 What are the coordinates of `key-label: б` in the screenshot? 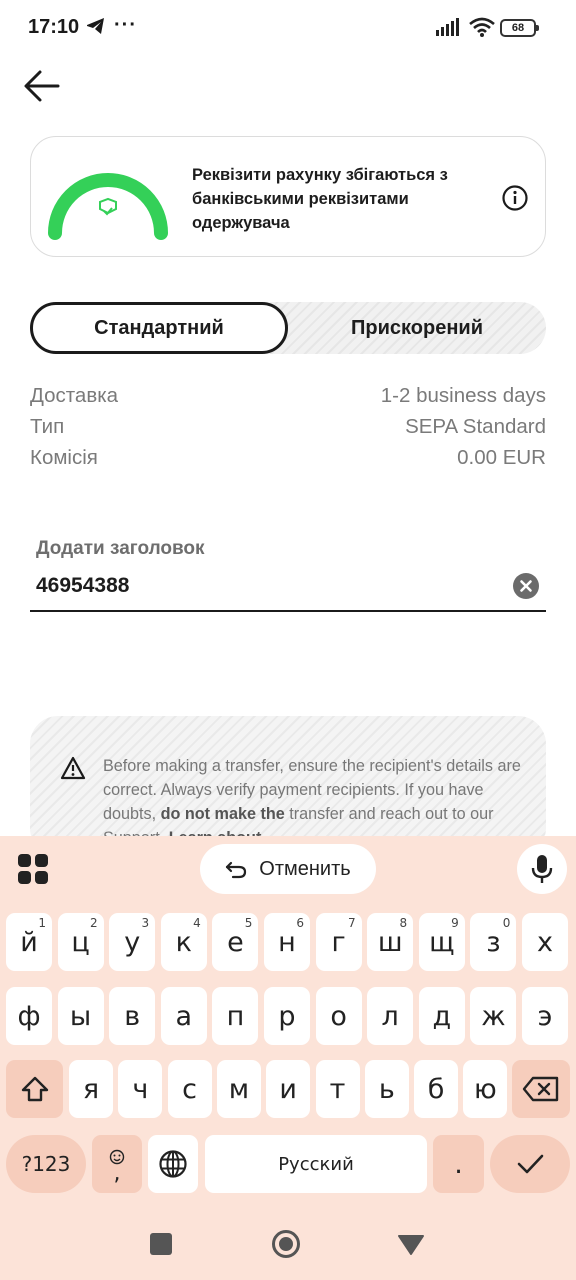 It's located at (436, 1089).